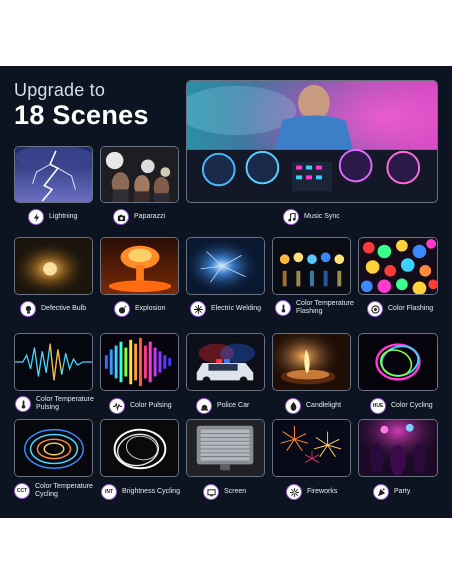 The image size is (452, 584). What do you see at coordinates (122, 309) in the screenshot?
I see `bomb-icon` at bounding box center [122, 309].